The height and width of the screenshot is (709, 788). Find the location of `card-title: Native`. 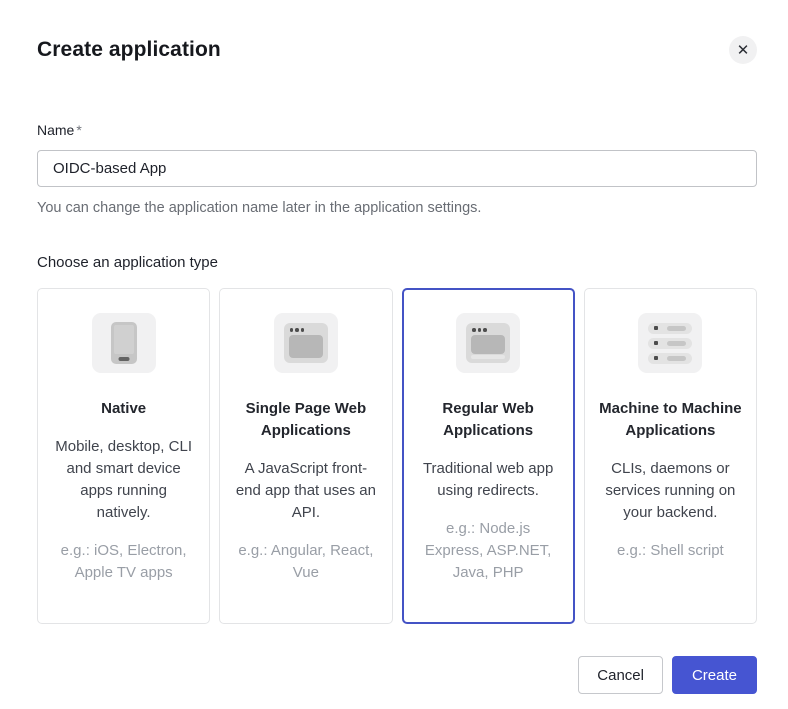

card-title: Native is located at coordinates (124, 408).